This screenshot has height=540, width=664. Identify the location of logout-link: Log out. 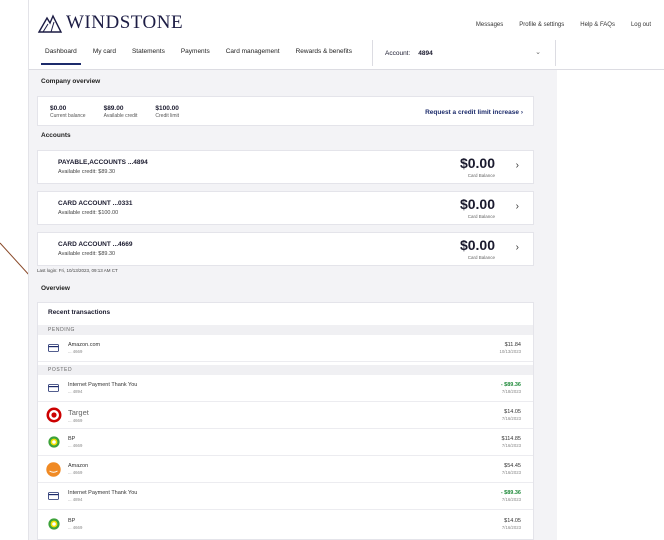
(641, 25).